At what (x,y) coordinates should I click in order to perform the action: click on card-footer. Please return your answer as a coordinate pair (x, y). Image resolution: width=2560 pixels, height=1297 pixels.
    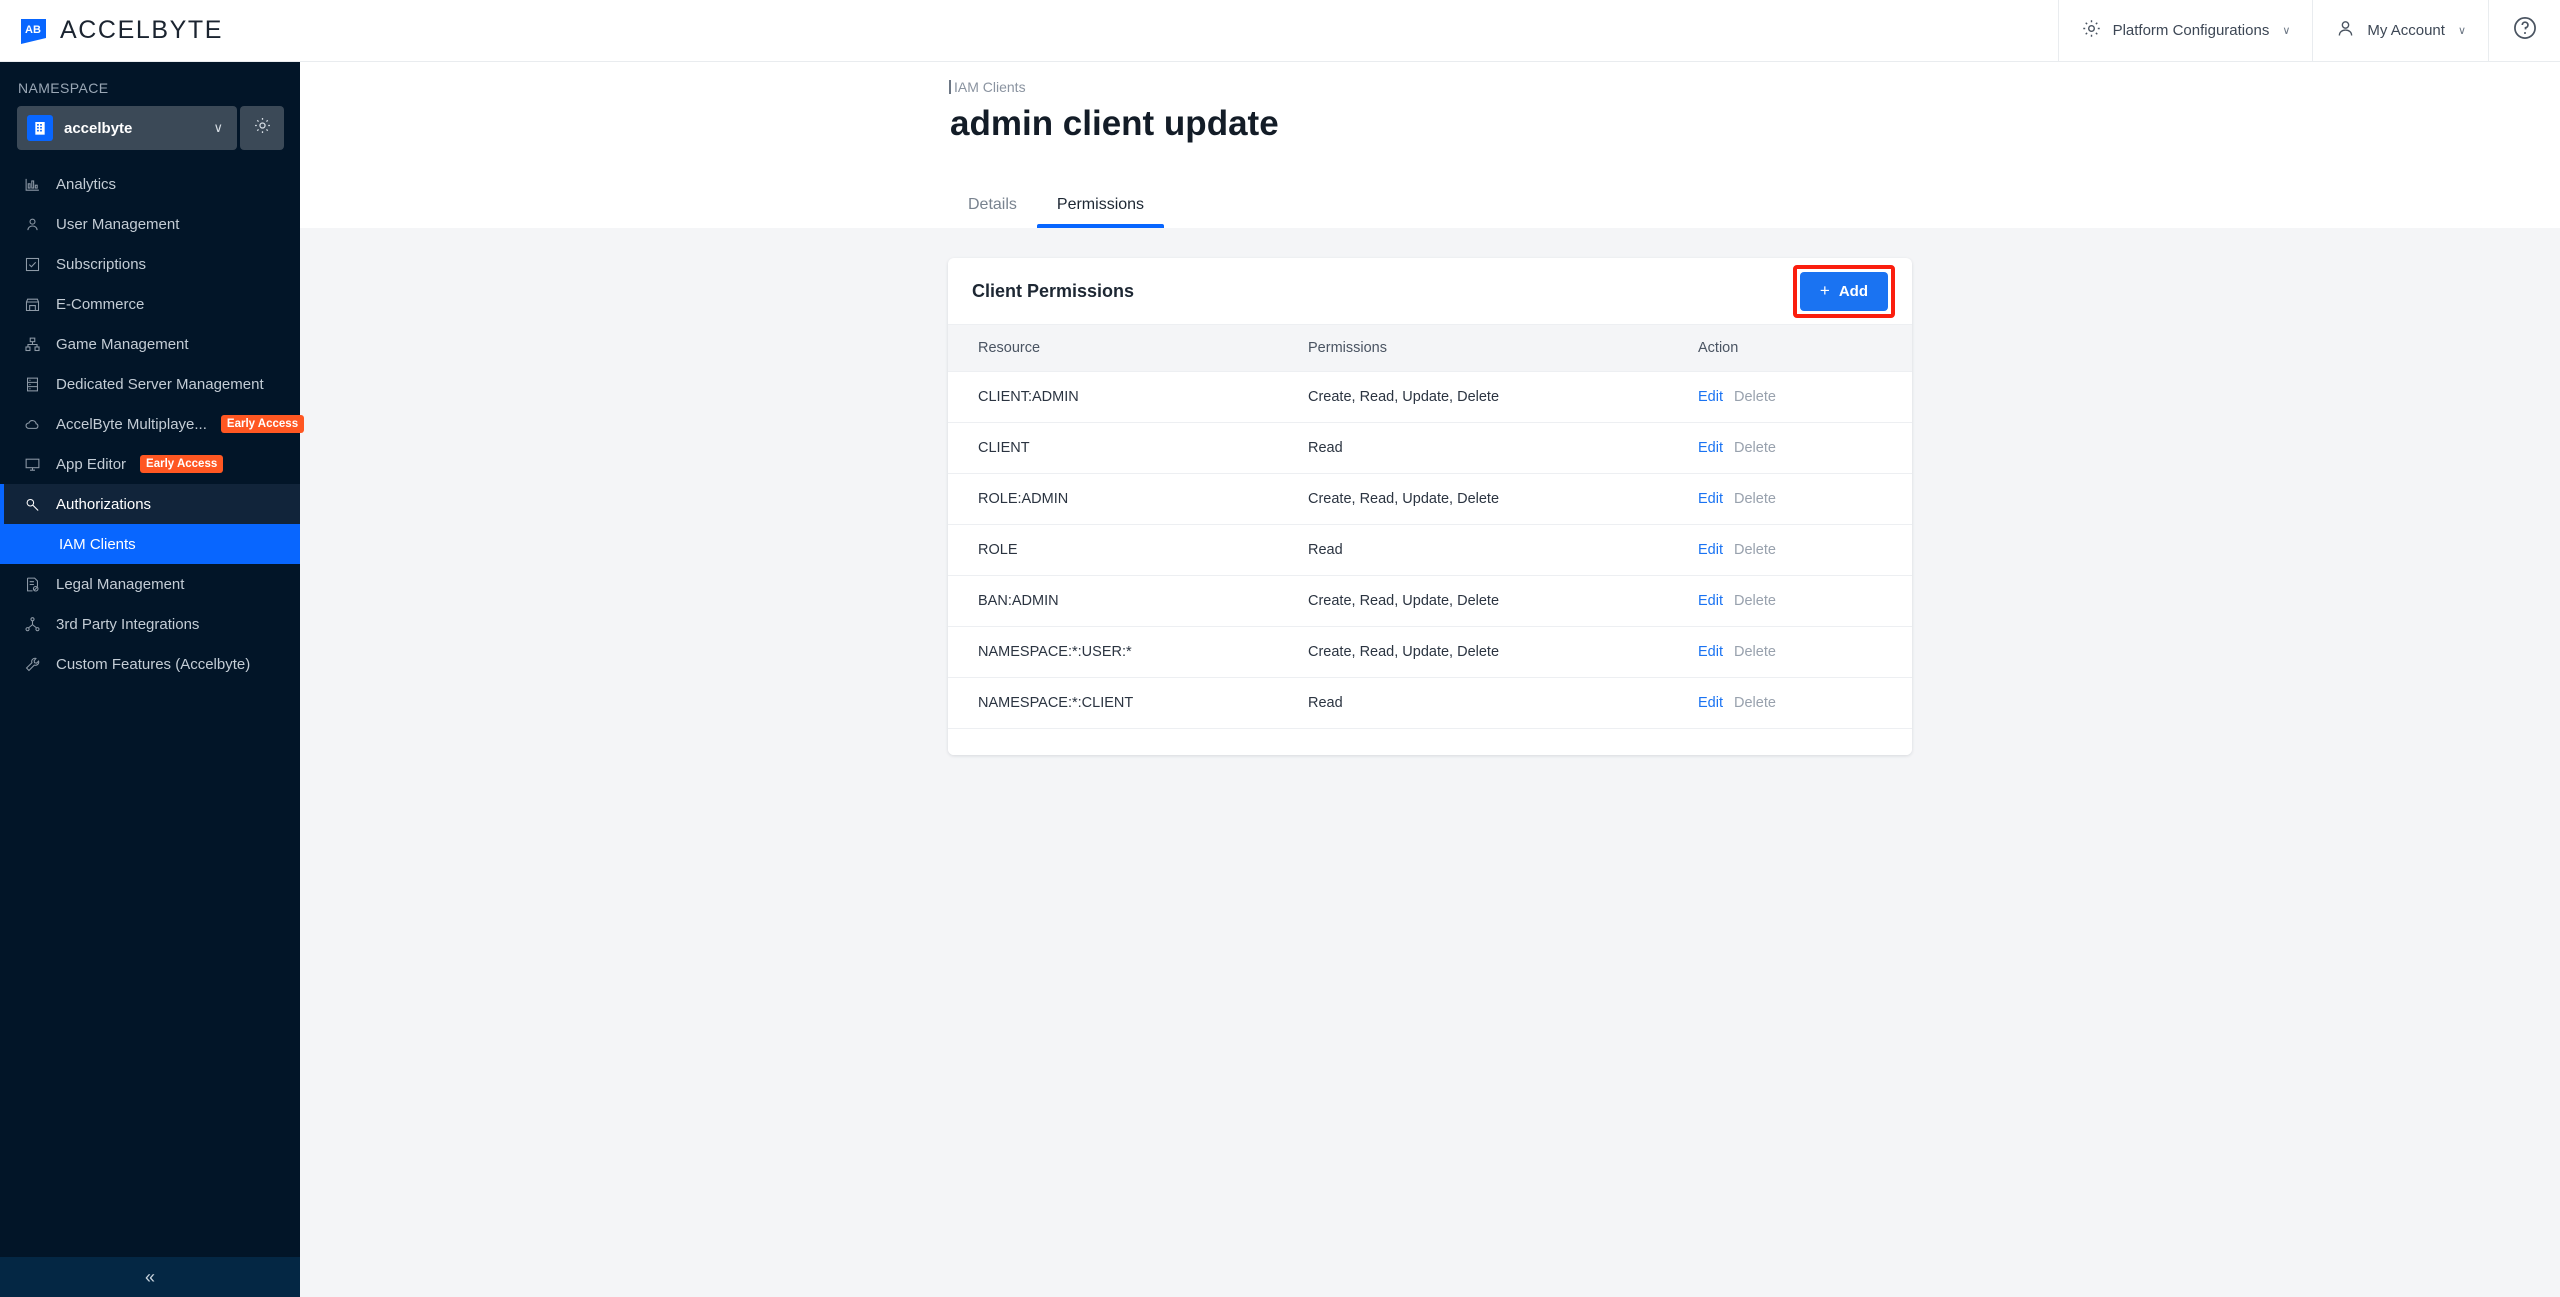
    Looking at the image, I should click on (1430, 742).